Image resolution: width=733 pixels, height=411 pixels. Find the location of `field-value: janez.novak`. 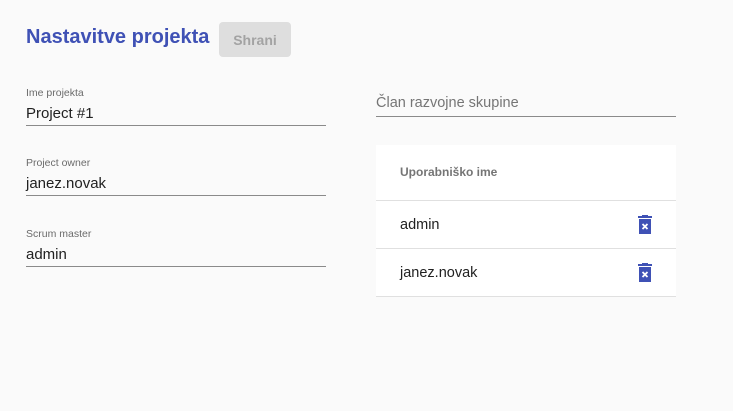

field-value: janez.novak is located at coordinates (176, 184).